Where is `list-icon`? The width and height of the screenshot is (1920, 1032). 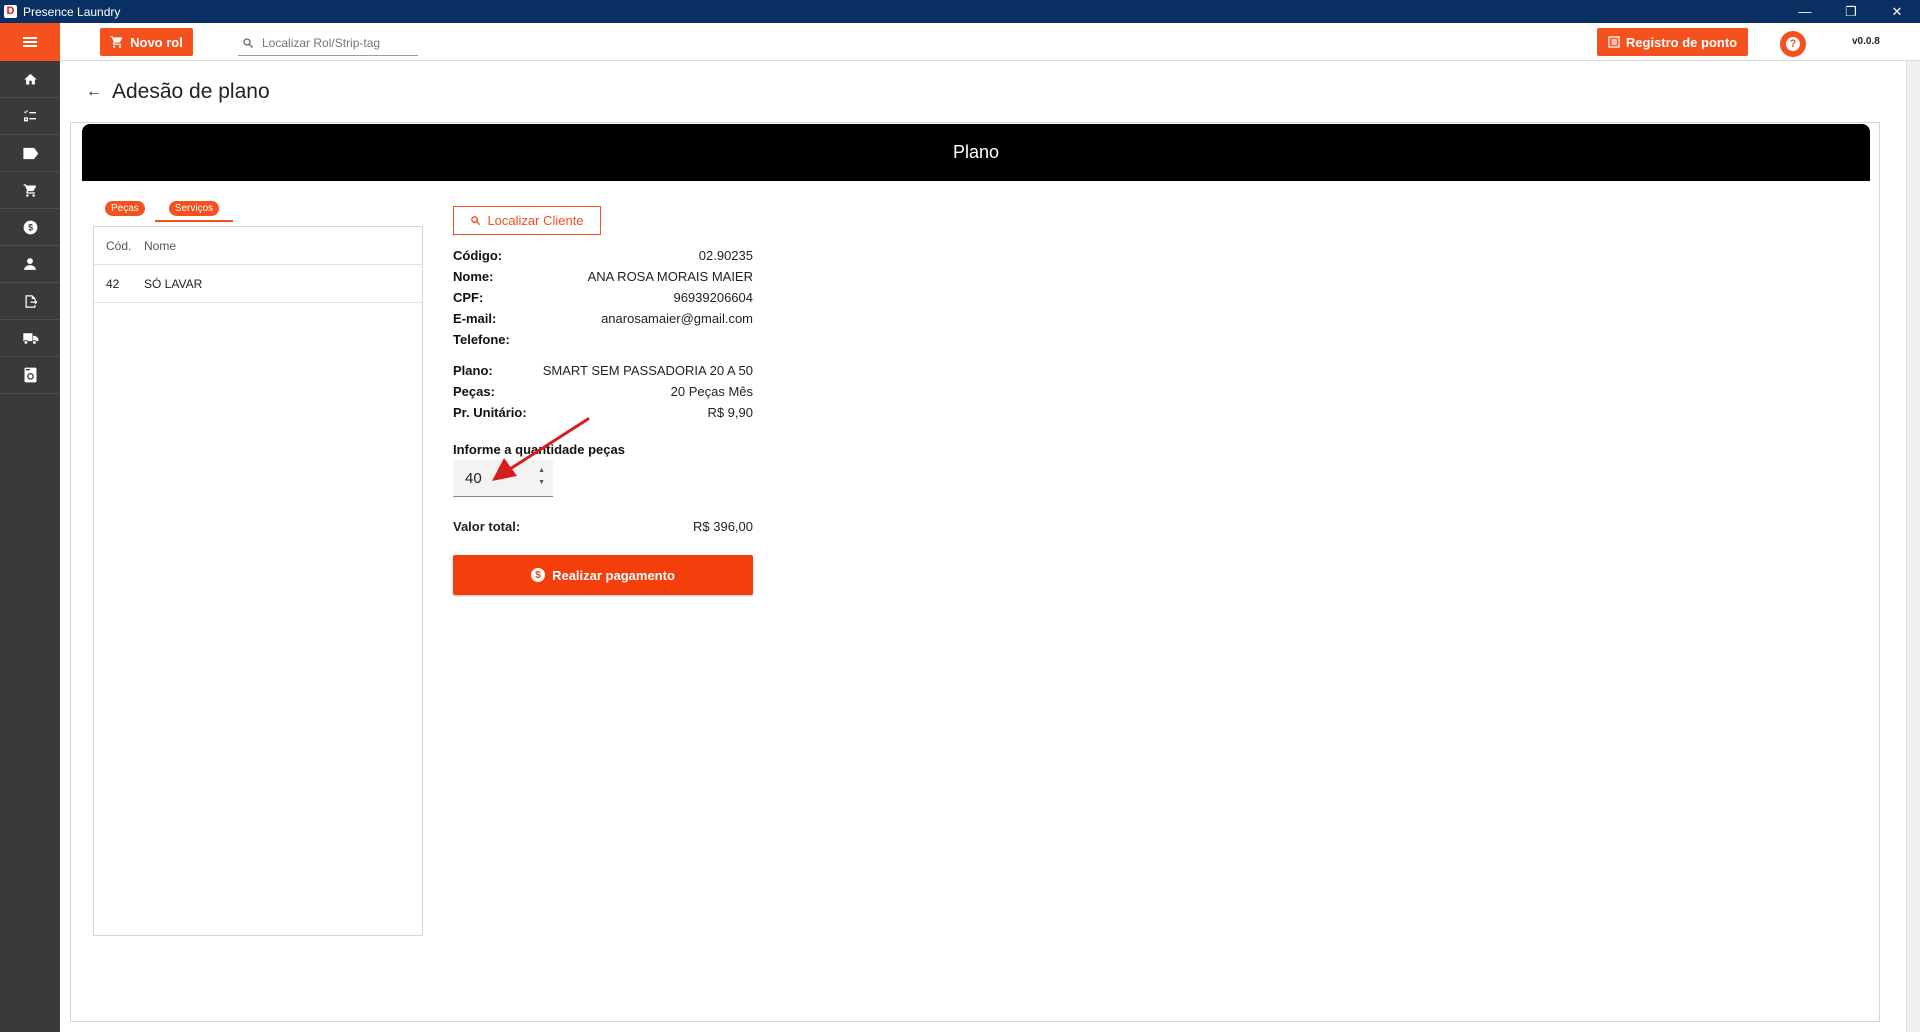
list-icon is located at coordinates (1614, 42).